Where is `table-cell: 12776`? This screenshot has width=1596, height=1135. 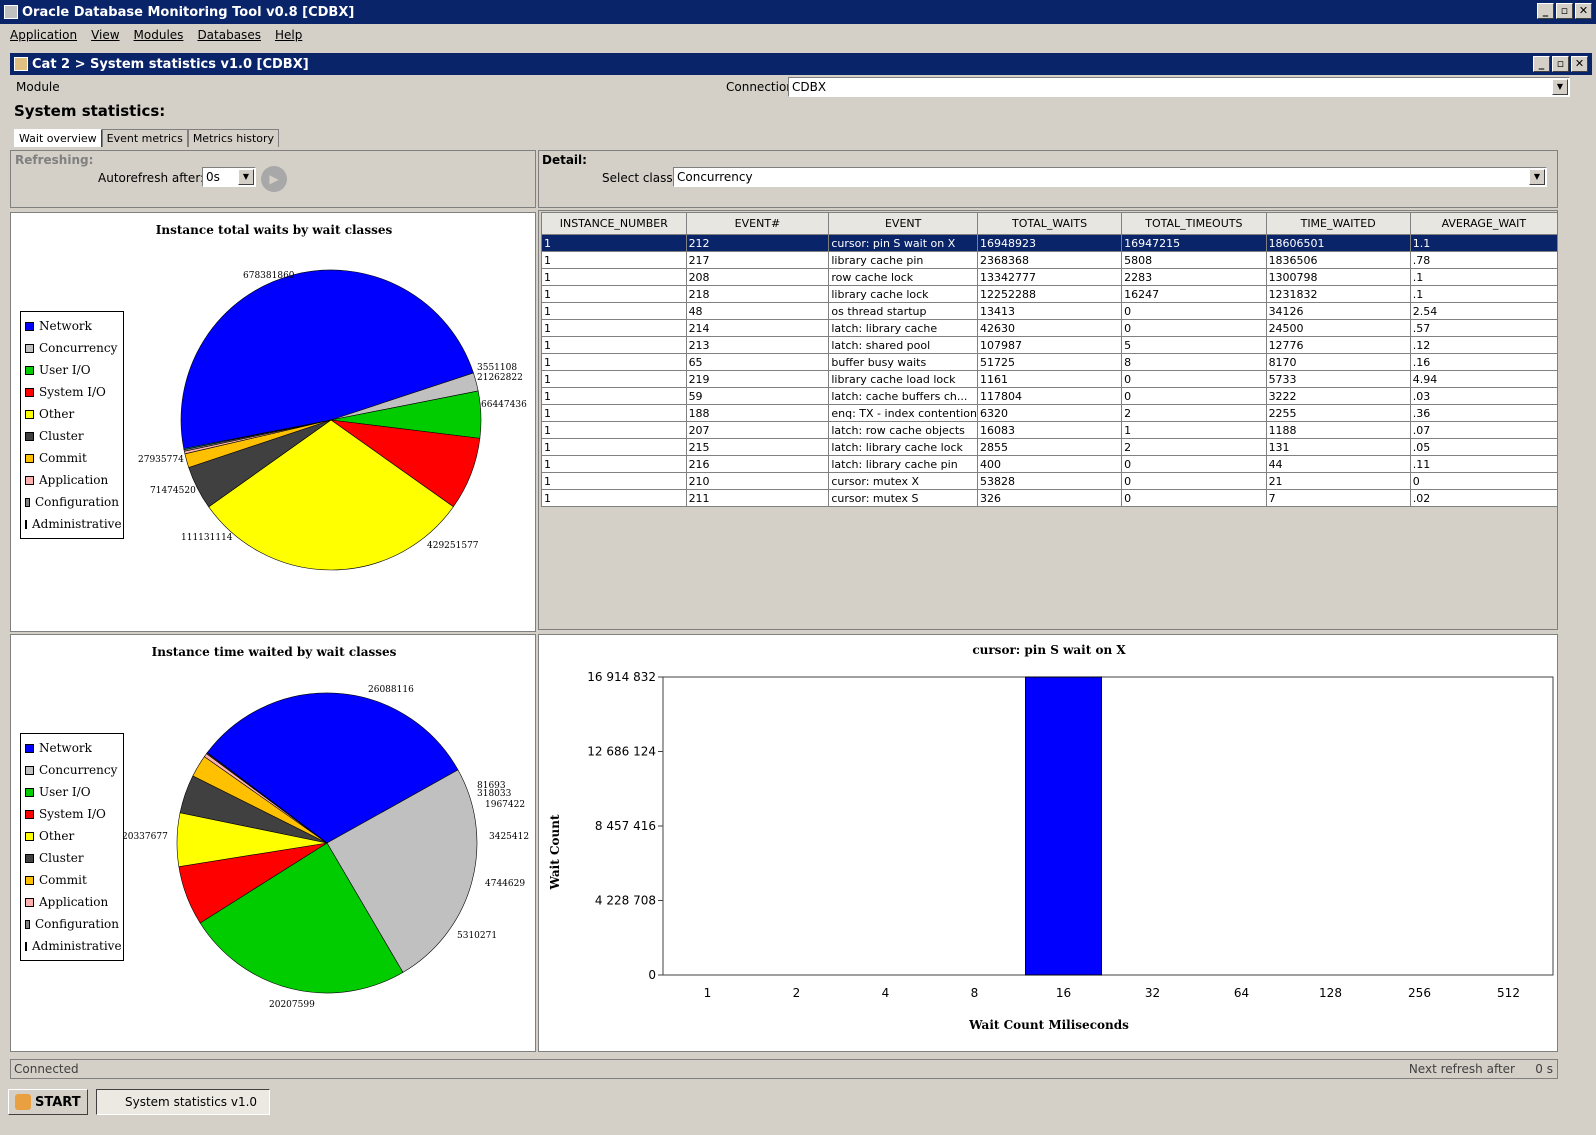
table-cell: 12776 is located at coordinates (1338, 345).